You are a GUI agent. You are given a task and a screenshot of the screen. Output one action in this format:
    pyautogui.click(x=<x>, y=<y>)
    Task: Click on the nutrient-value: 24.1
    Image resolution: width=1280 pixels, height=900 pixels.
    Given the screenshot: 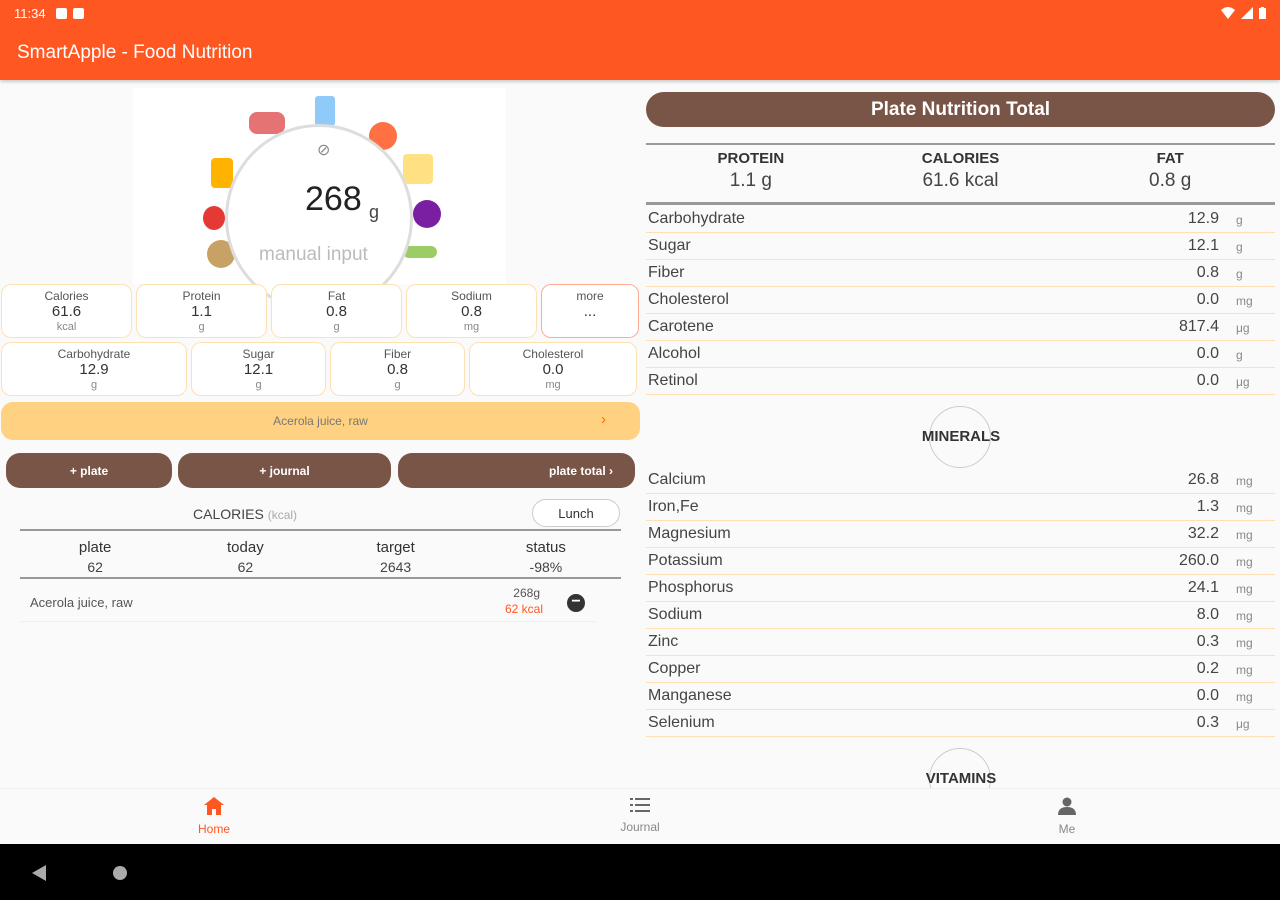 What is the action you would take?
    pyautogui.click(x=1203, y=587)
    